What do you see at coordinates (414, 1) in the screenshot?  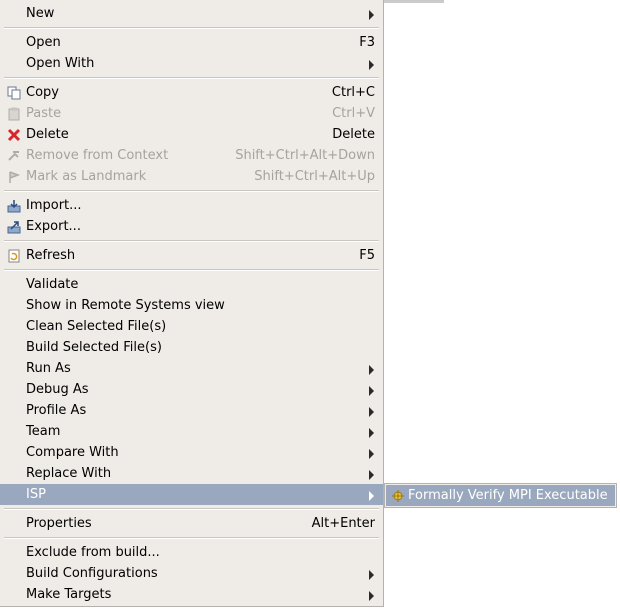 I see `background-text-fragment` at bounding box center [414, 1].